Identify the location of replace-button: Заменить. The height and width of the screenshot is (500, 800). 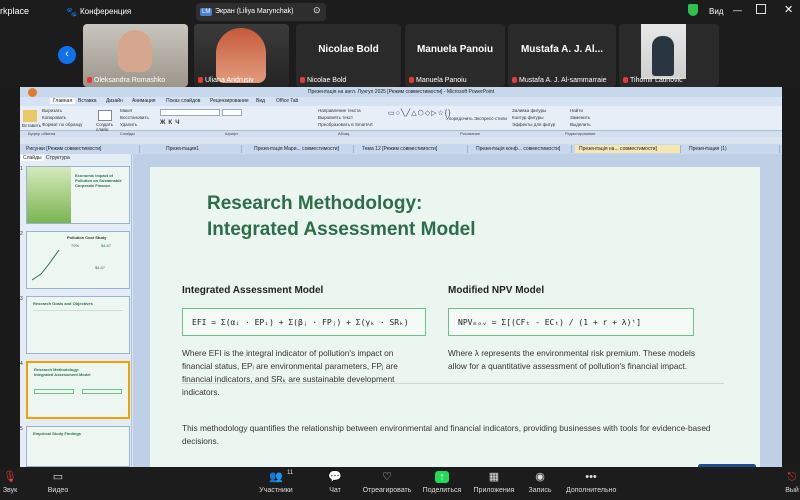
(580, 117).